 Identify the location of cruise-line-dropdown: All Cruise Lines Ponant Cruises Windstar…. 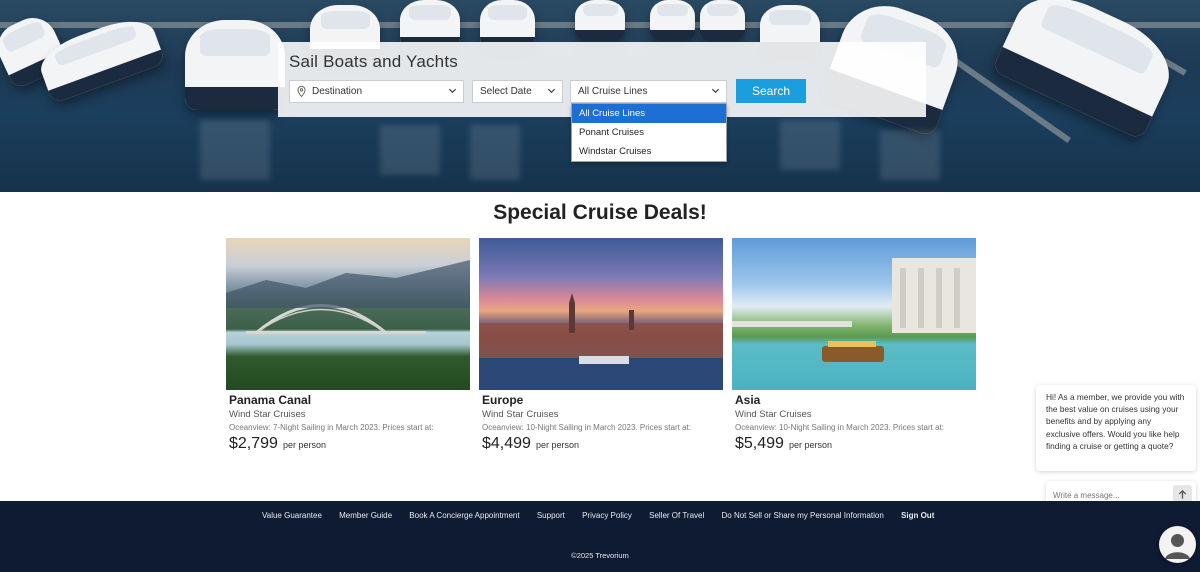
(649, 132).